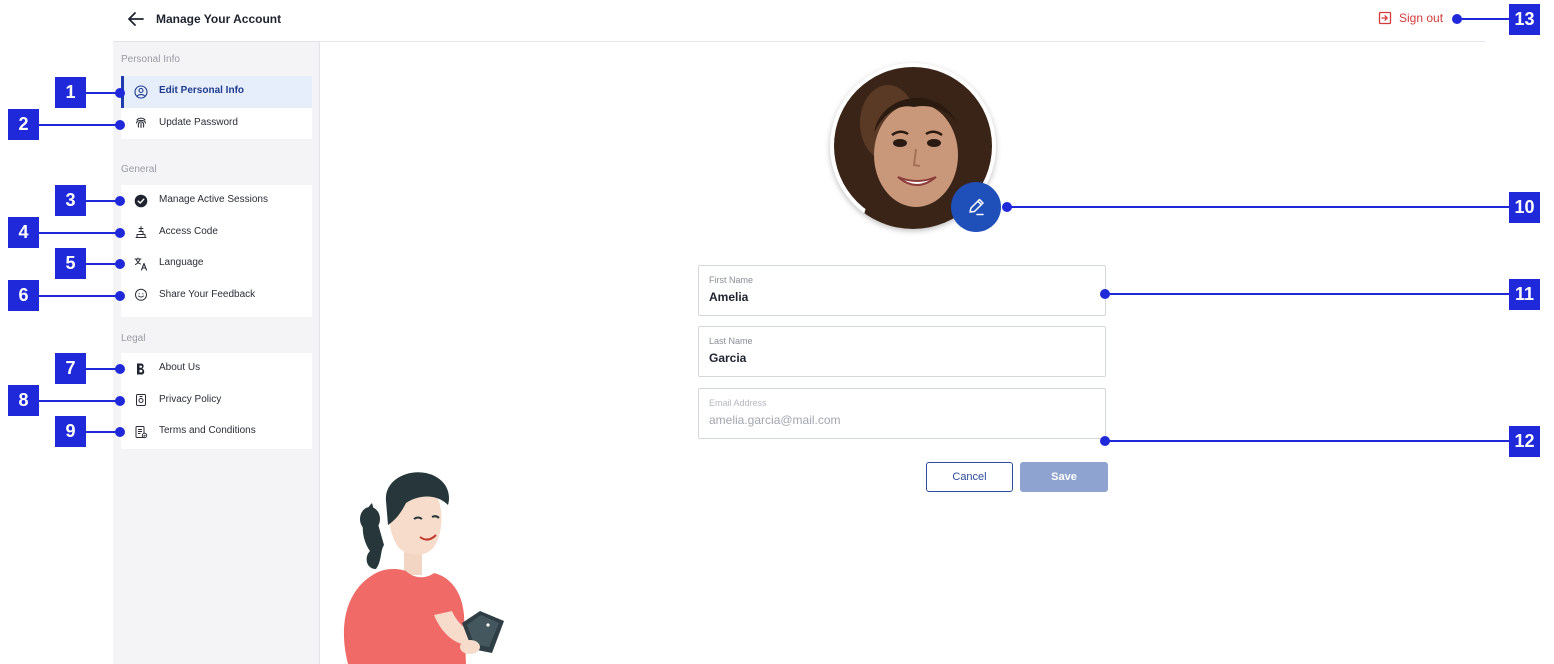 This screenshot has height=664, width=1554. What do you see at coordinates (190, 399) in the screenshot?
I see `sidebar-item-label: Privacy Policy` at bounding box center [190, 399].